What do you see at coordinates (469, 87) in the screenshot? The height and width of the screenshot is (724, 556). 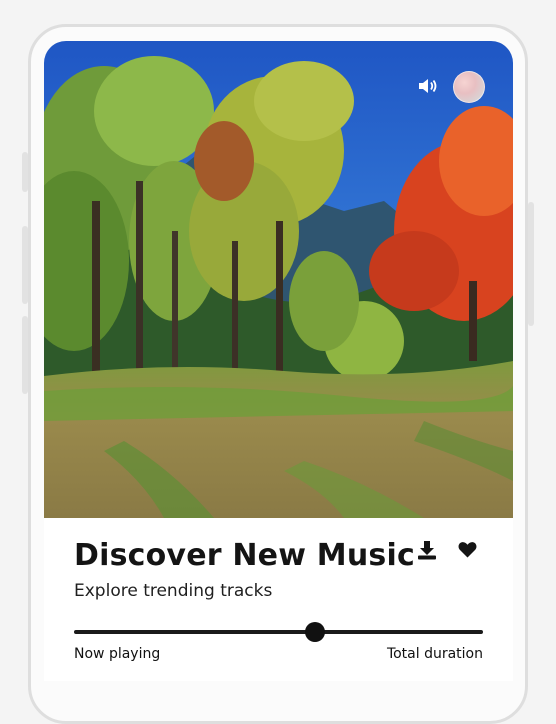 I see `avatar` at bounding box center [469, 87].